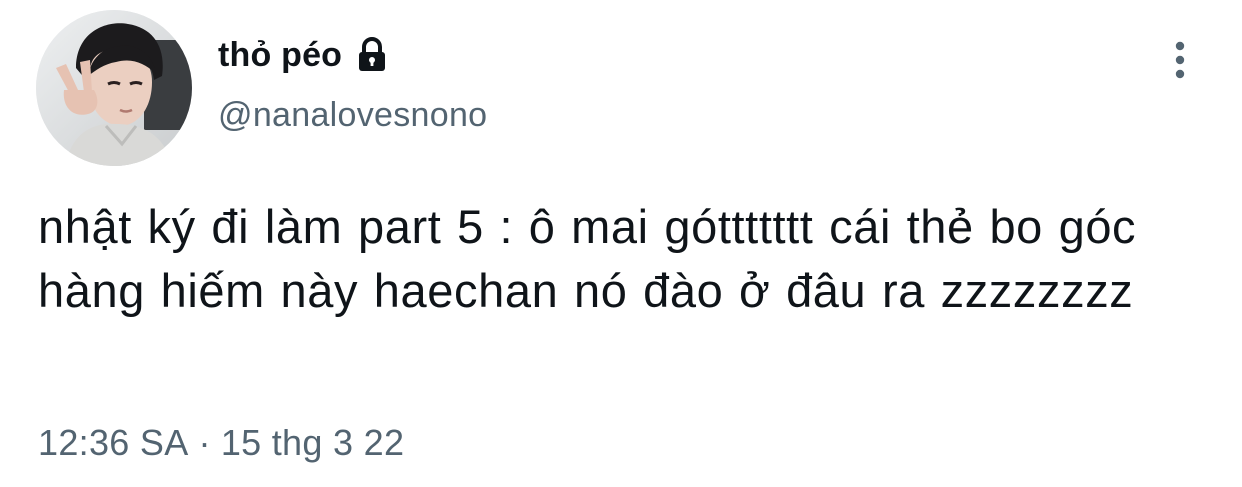 The height and width of the screenshot is (487, 1242). Describe the element at coordinates (352, 115) in the screenshot. I see `user-handle: @nanalovesnono` at that location.